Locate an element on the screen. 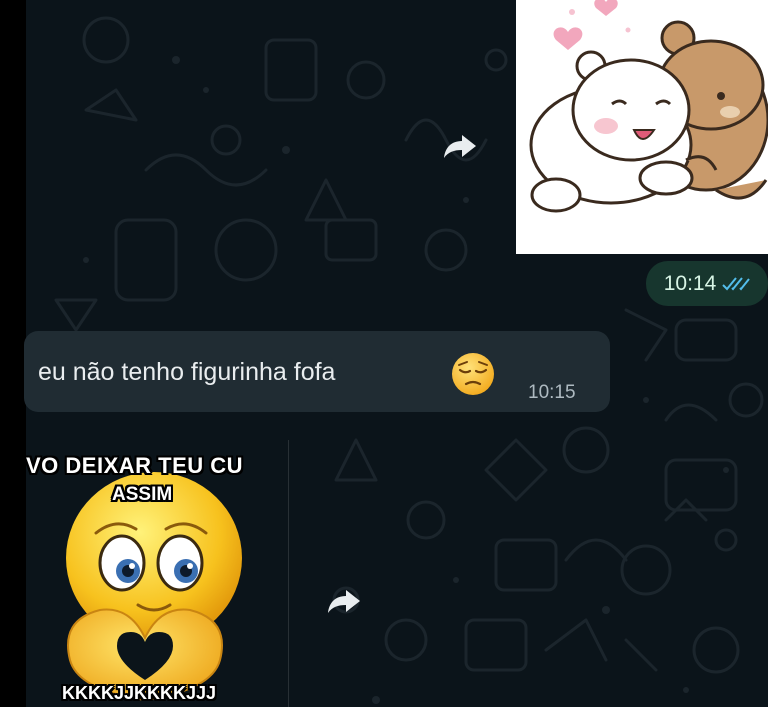 The width and height of the screenshot is (768, 707). sent-timestamp: 10:14 is located at coordinates (707, 283).